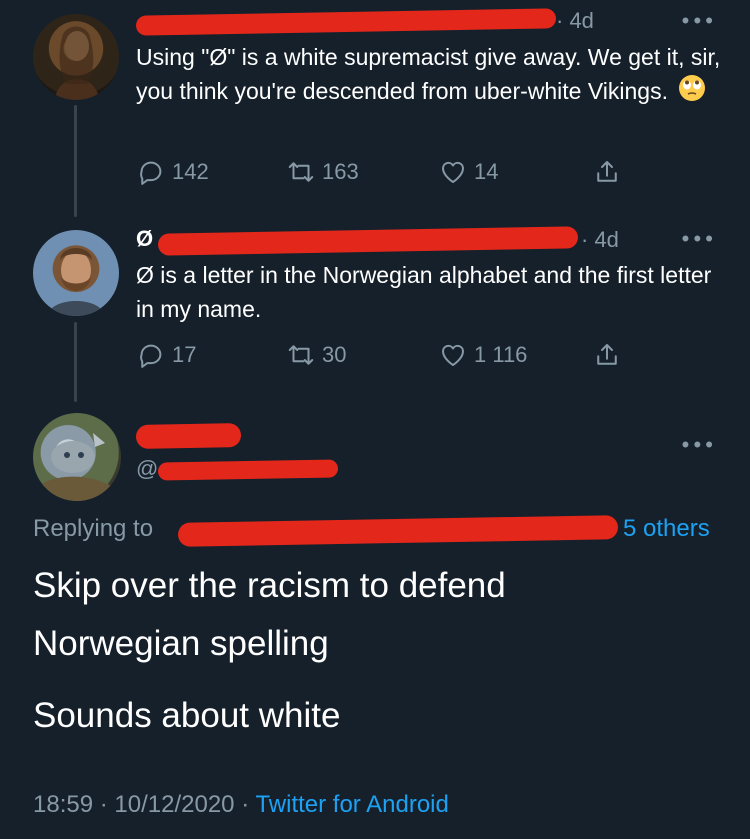  Describe the element at coordinates (468, 172) in the screenshot. I see `like-button: 14` at that location.